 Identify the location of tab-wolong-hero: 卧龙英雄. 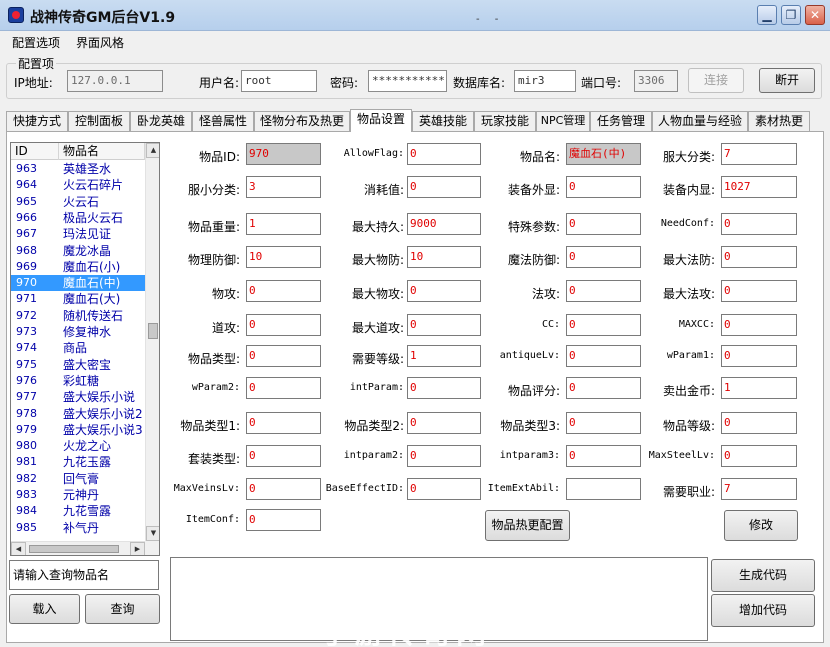
(161, 121).